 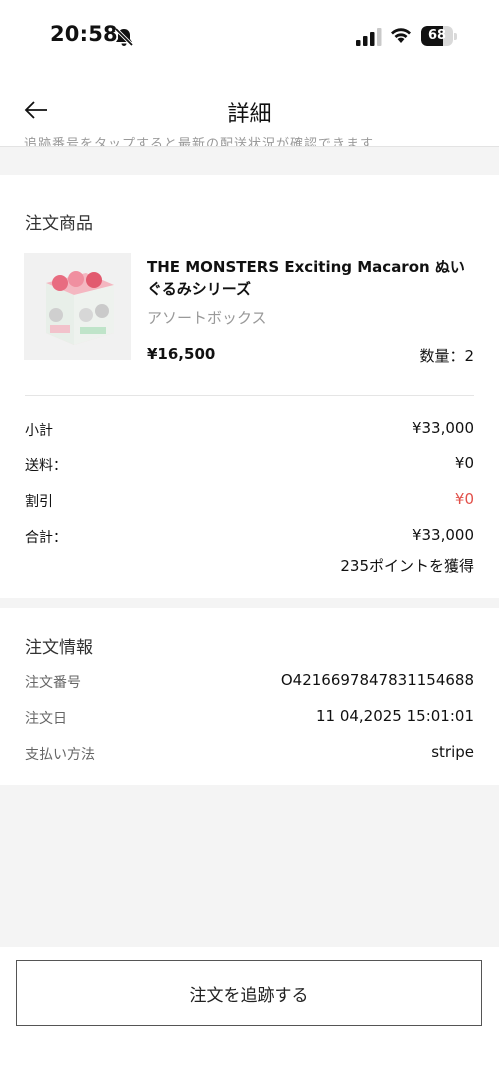 I want to click on order-items-title: 注文商品, so click(x=59, y=224).